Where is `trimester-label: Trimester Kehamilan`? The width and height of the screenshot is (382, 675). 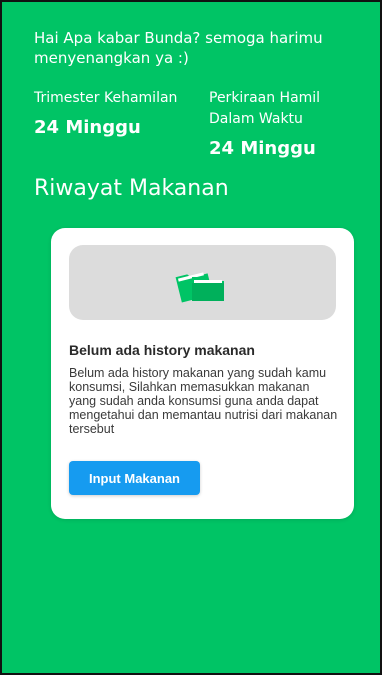 trimester-label: Trimester Kehamilan is located at coordinates (106, 98).